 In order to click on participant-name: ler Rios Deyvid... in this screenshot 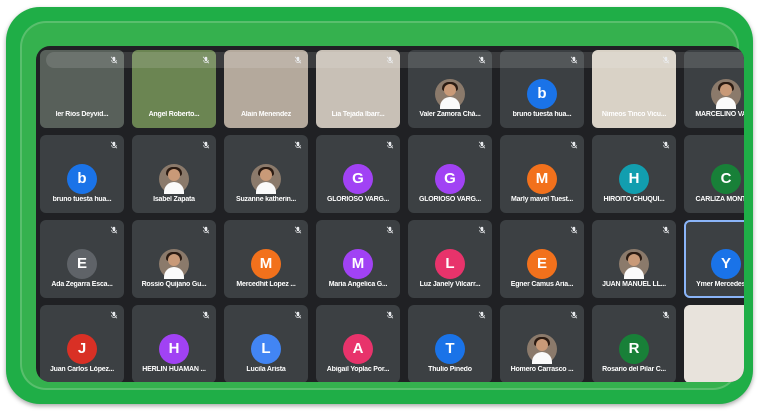, I will do `click(82, 114)`.